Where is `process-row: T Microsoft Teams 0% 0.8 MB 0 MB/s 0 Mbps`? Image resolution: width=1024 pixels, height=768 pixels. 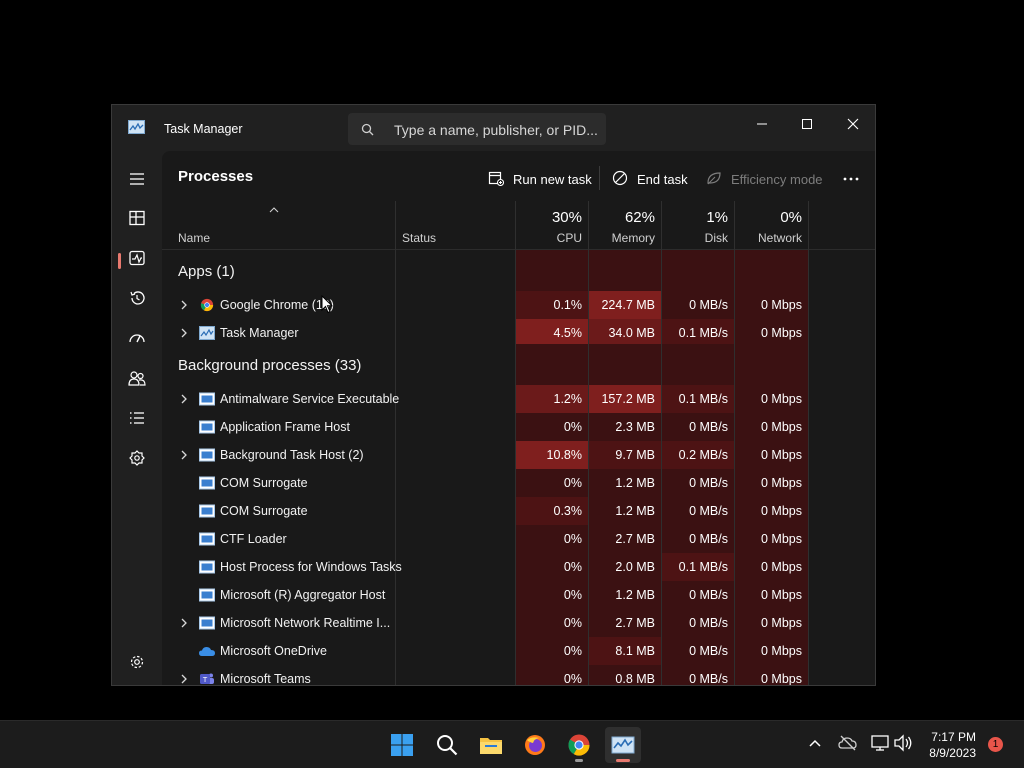
process-row: T Microsoft Teams 0% 0.8 MB 0 MB/s 0 Mbps is located at coordinates (485, 675).